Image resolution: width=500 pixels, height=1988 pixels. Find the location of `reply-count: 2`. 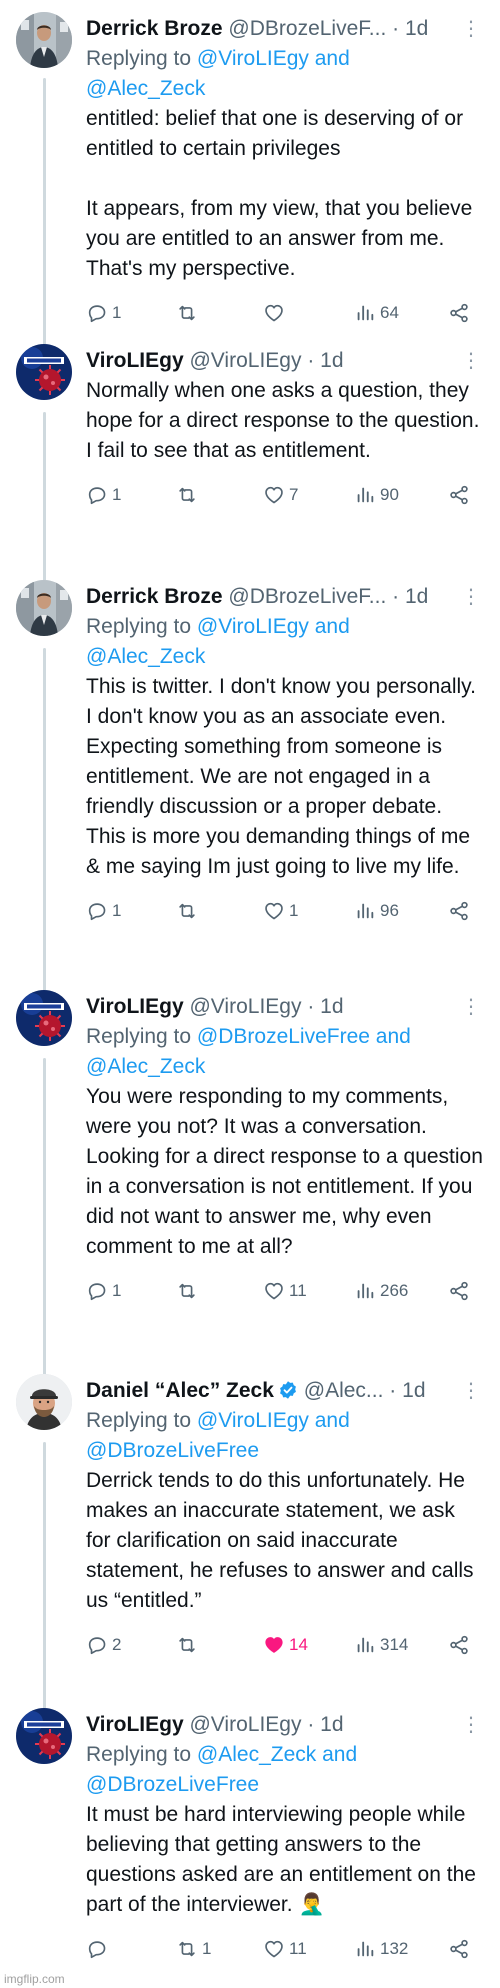

reply-count: 2 is located at coordinates (117, 1644).